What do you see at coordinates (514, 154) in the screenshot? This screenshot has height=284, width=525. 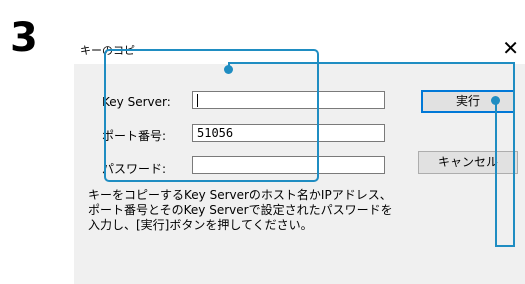 I see `callout-line-right` at bounding box center [514, 154].